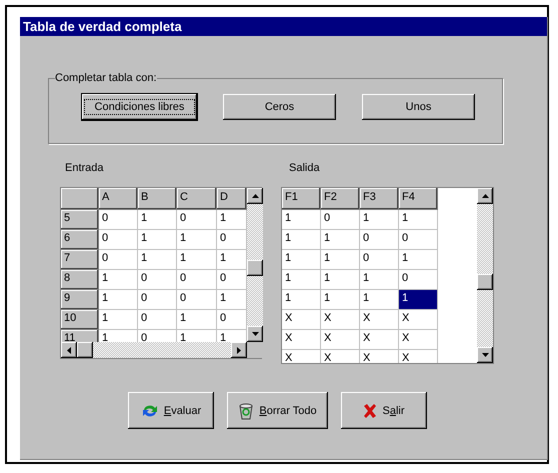 This screenshot has height=473, width=558. Describe the element at coordinates (80, 240) in the screenshot. I see `row-header: 6` at that location.